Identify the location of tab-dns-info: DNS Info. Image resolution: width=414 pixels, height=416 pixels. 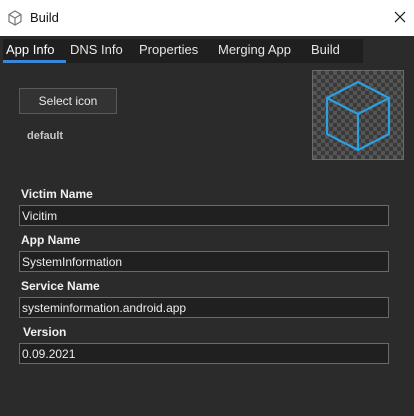
(96, 50).